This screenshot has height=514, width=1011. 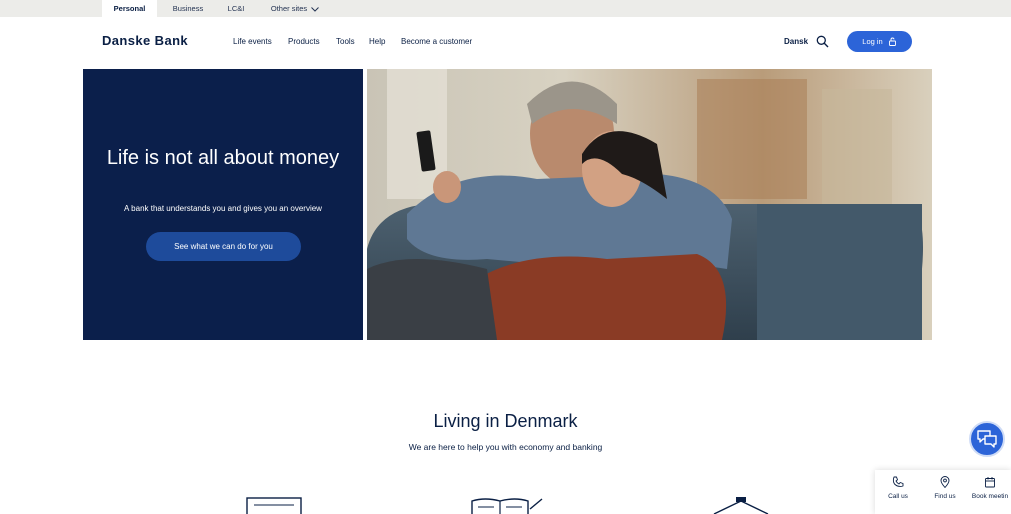 What do you see at coordinates (345, 41) in the screenshot?
I see `nav-tools: Tools` at bounding box center [345, 41].